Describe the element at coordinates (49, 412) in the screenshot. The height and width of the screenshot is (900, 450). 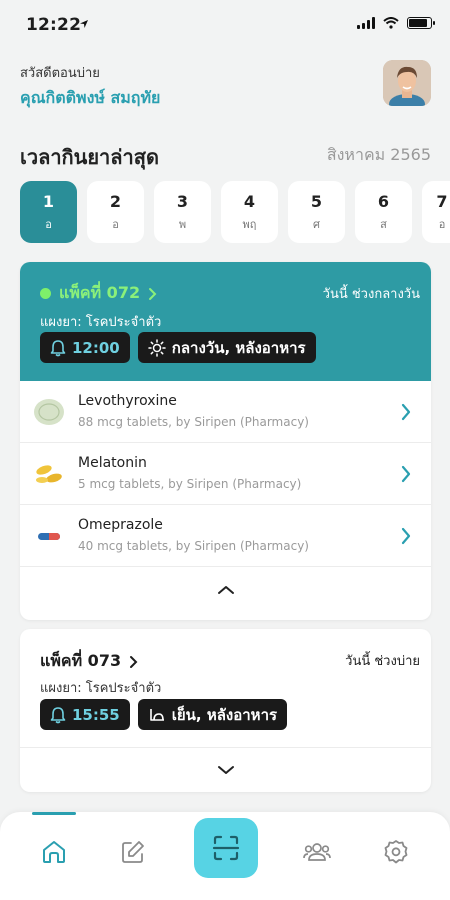
I see `pill-round-icon` at that location.